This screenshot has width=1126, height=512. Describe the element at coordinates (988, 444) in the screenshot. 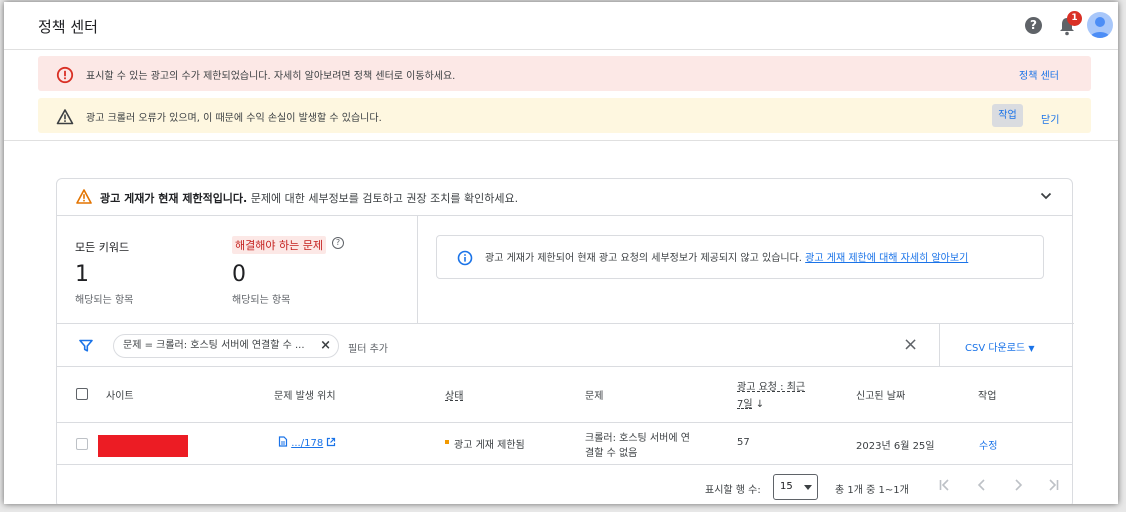

I see `edit-link: 수정` at that location.